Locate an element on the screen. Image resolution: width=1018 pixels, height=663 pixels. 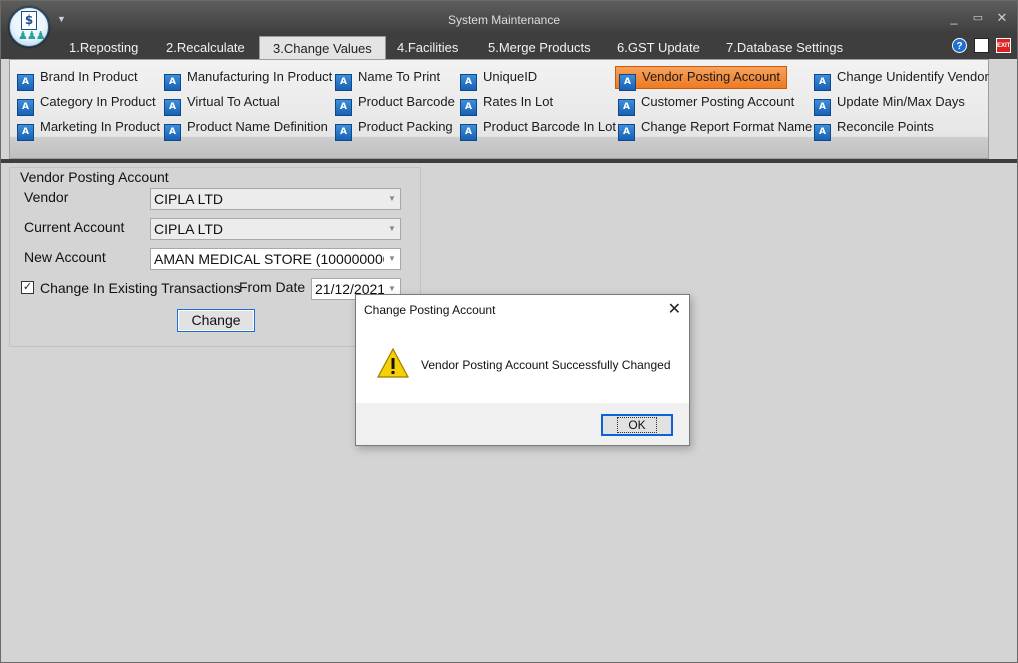
ribbon-change-unidentify-vendor: A Change Unidentify Vendor is located at coordinates (901, 79).